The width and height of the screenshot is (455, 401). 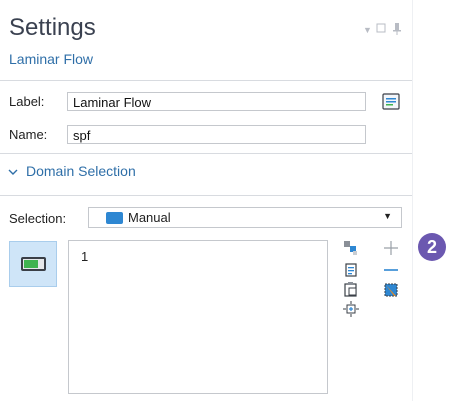 I want to click on step-number-badge: 2, so click(x=432, y=247).